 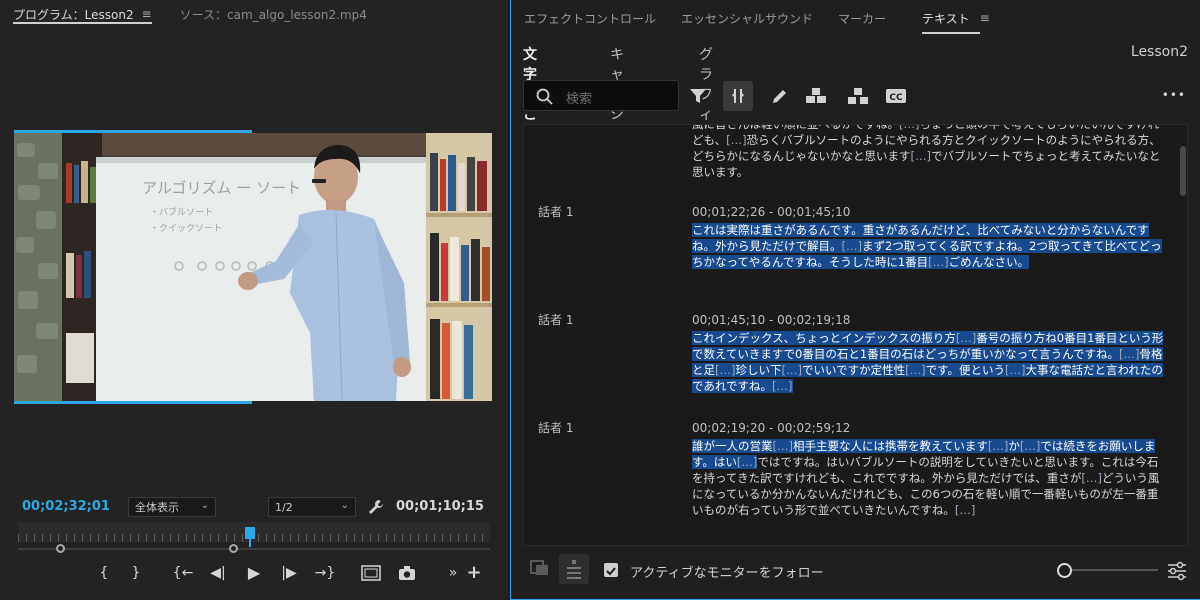 What do you see at coordinates (544, 96) in the screenshot?
I see `search-icon` at bounding box center [544, 96].